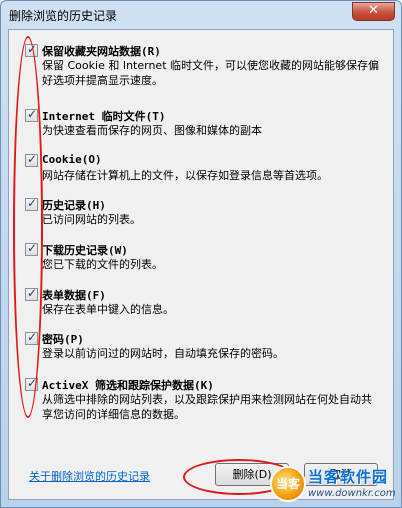 The image size is (402, 508). Describe the element at coordinates (163, 353) in the screenshot. I see `option-description: 登录以前访问过的网站时，自动填充保存的密码。` at that location.